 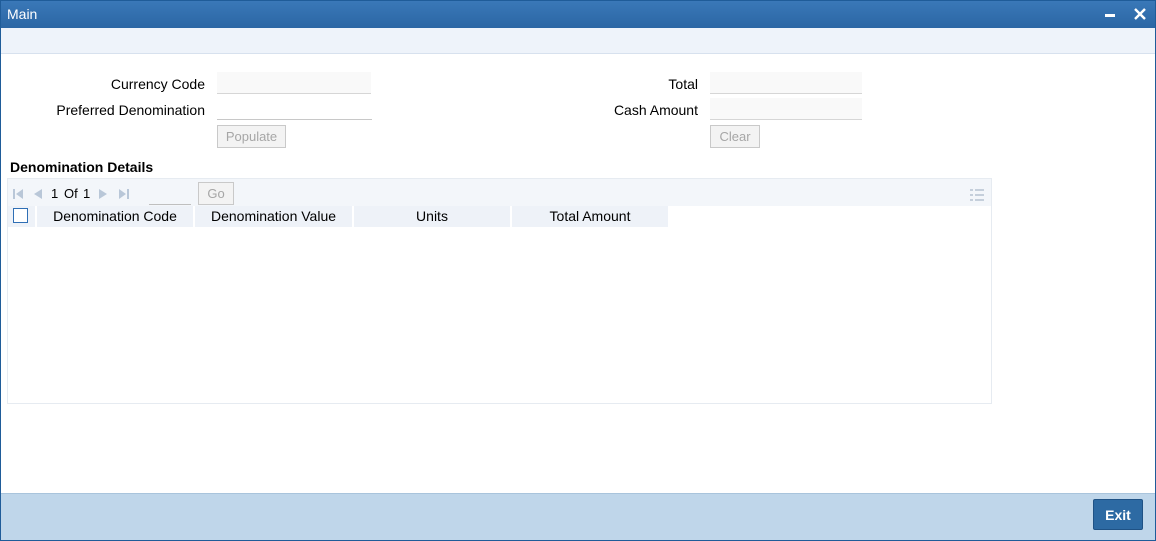 What do you see at coordinates (1110, 14) in the screenshot?
I see `minimize-icon` at bounding box center [1110, 14].